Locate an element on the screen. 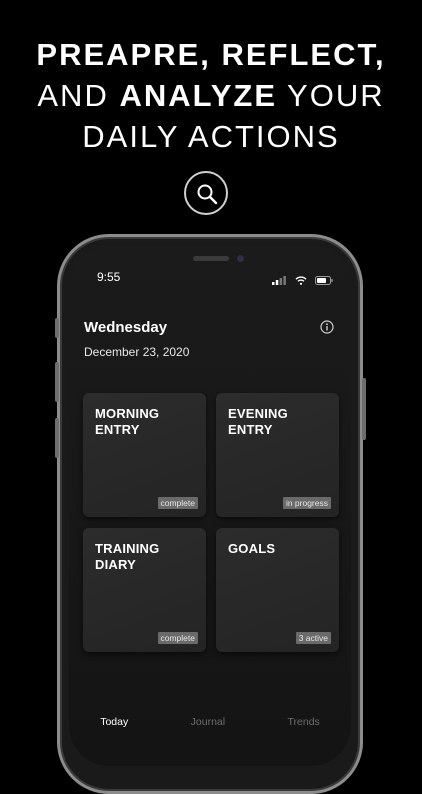  tab-bar: Today Journal Trends is located at coordinates (210, 722).